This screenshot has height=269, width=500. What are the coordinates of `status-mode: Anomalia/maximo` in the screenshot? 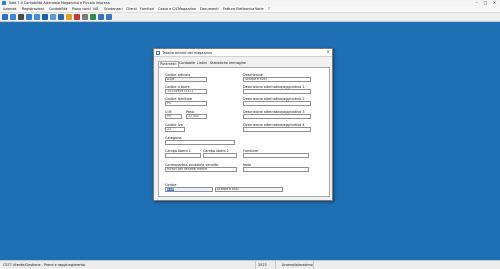 It's located at (297, 264).